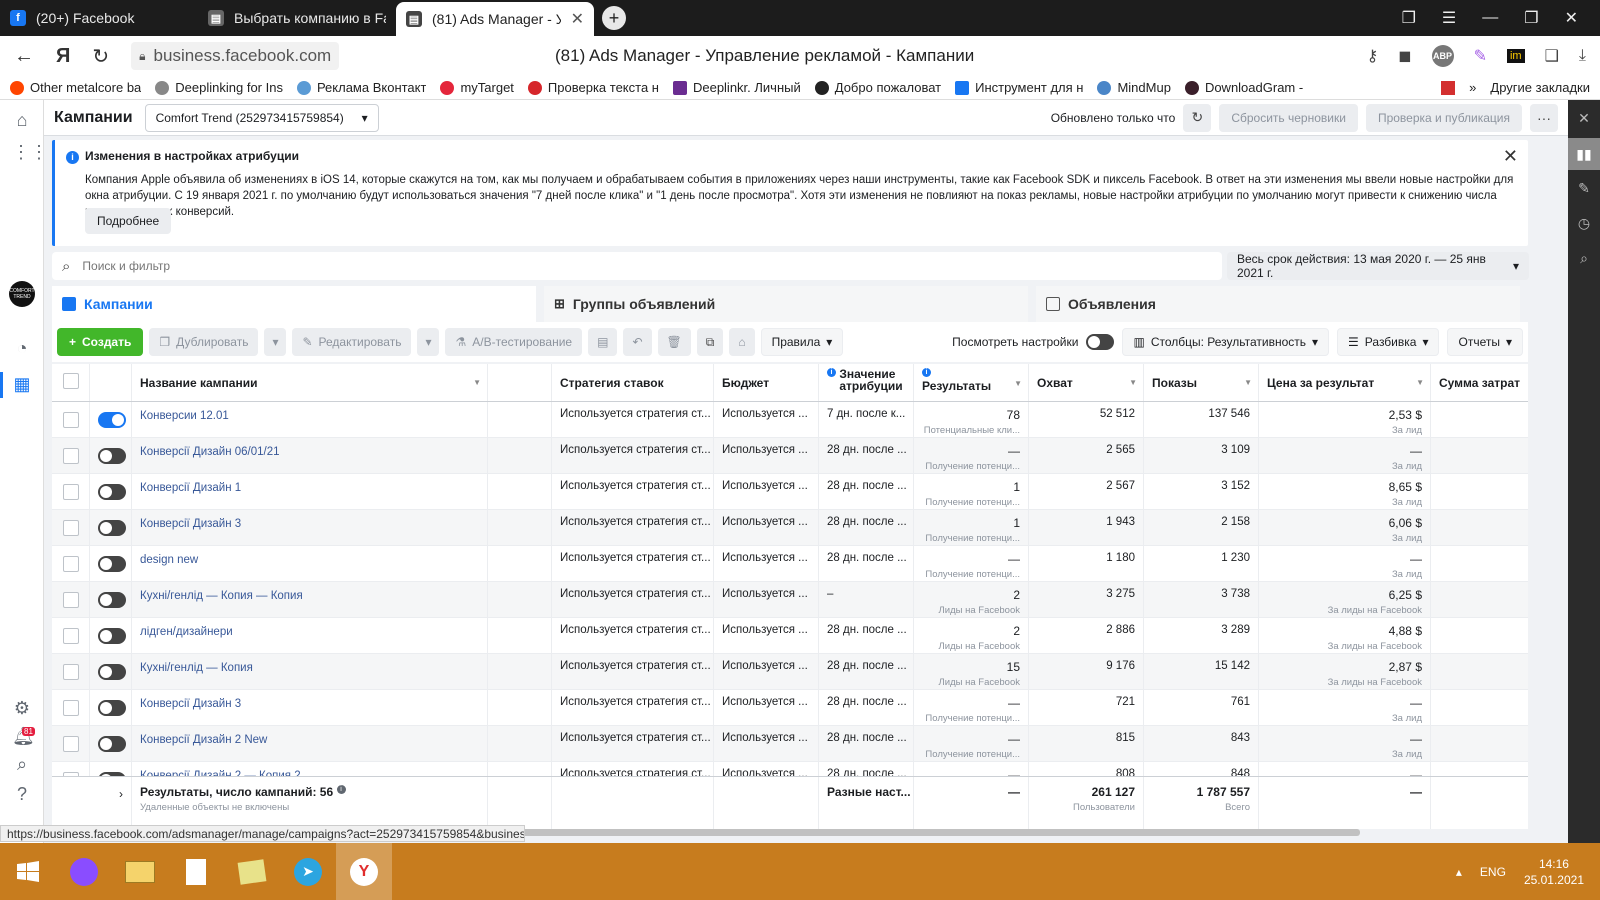 Image resolution: width=1600 pixels, height=900 pixels. What do you see at coordinates (1584, 223) in the screenshot?
I see `history-icon: ◷` at bounding box center [1584, 223].